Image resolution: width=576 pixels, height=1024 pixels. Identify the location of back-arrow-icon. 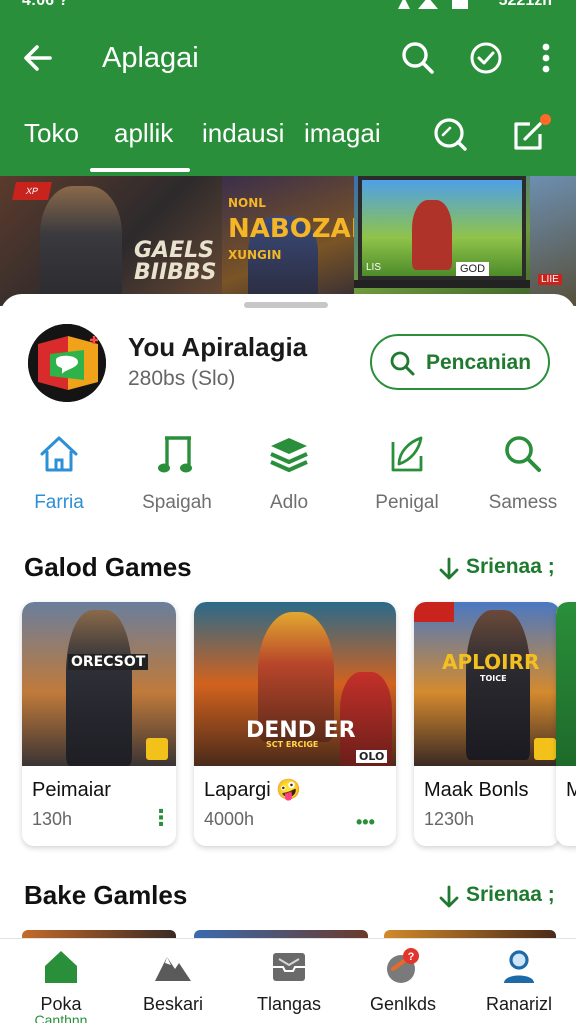
(38, 58).